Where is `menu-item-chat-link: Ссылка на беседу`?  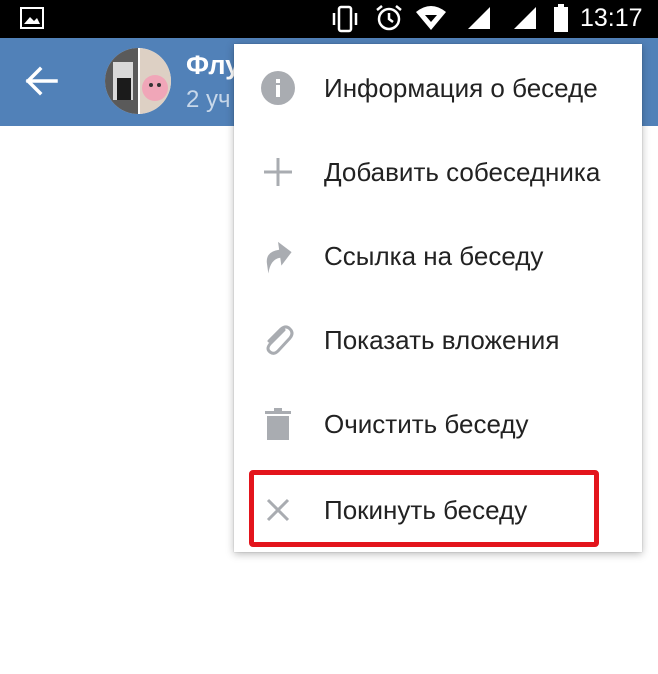
menu-item-chat-link: Ссылка на беседу is located at coordinates (438, 256).